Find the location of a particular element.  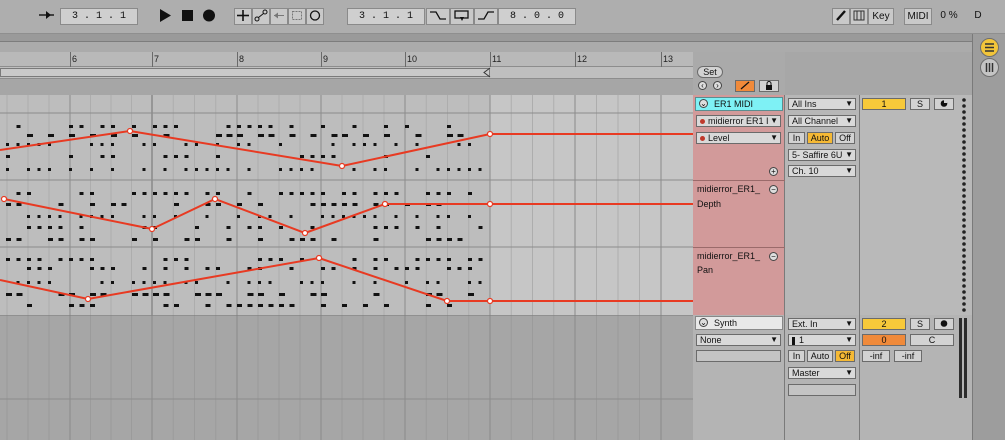

track-2-volume-field: 0 is located at coordinates (884, 340).